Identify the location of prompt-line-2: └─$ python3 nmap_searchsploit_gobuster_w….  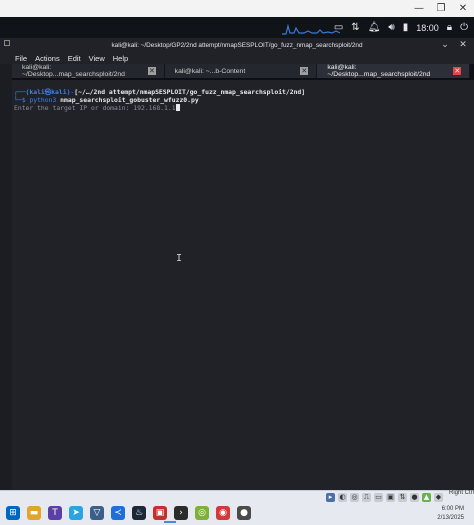
(106, 100).